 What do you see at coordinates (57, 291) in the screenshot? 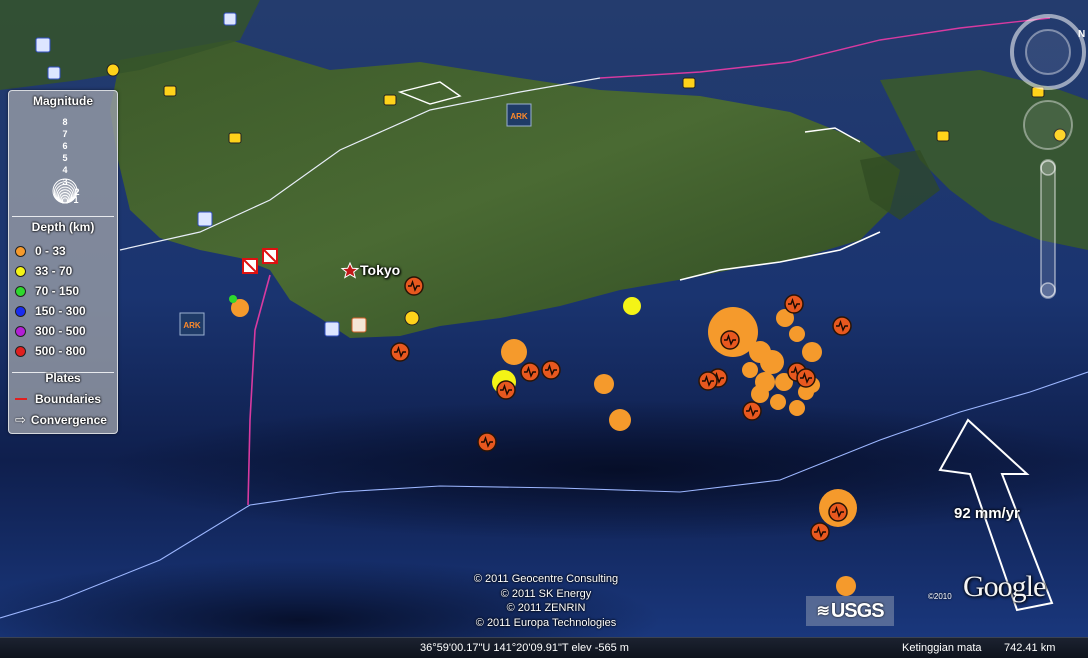
I see `depth-label: 70 - 150` at bounding box center [57, 291].